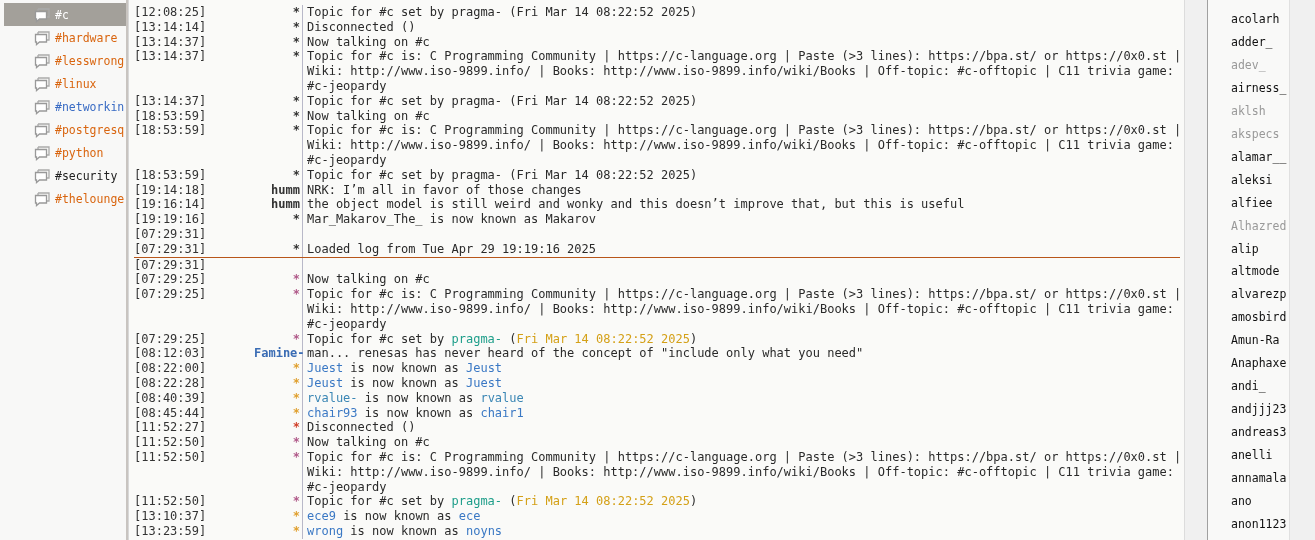 The height and width of the screenshot is (540, 1315). I want to click on user-name: alfiee, so click(1260, 207).